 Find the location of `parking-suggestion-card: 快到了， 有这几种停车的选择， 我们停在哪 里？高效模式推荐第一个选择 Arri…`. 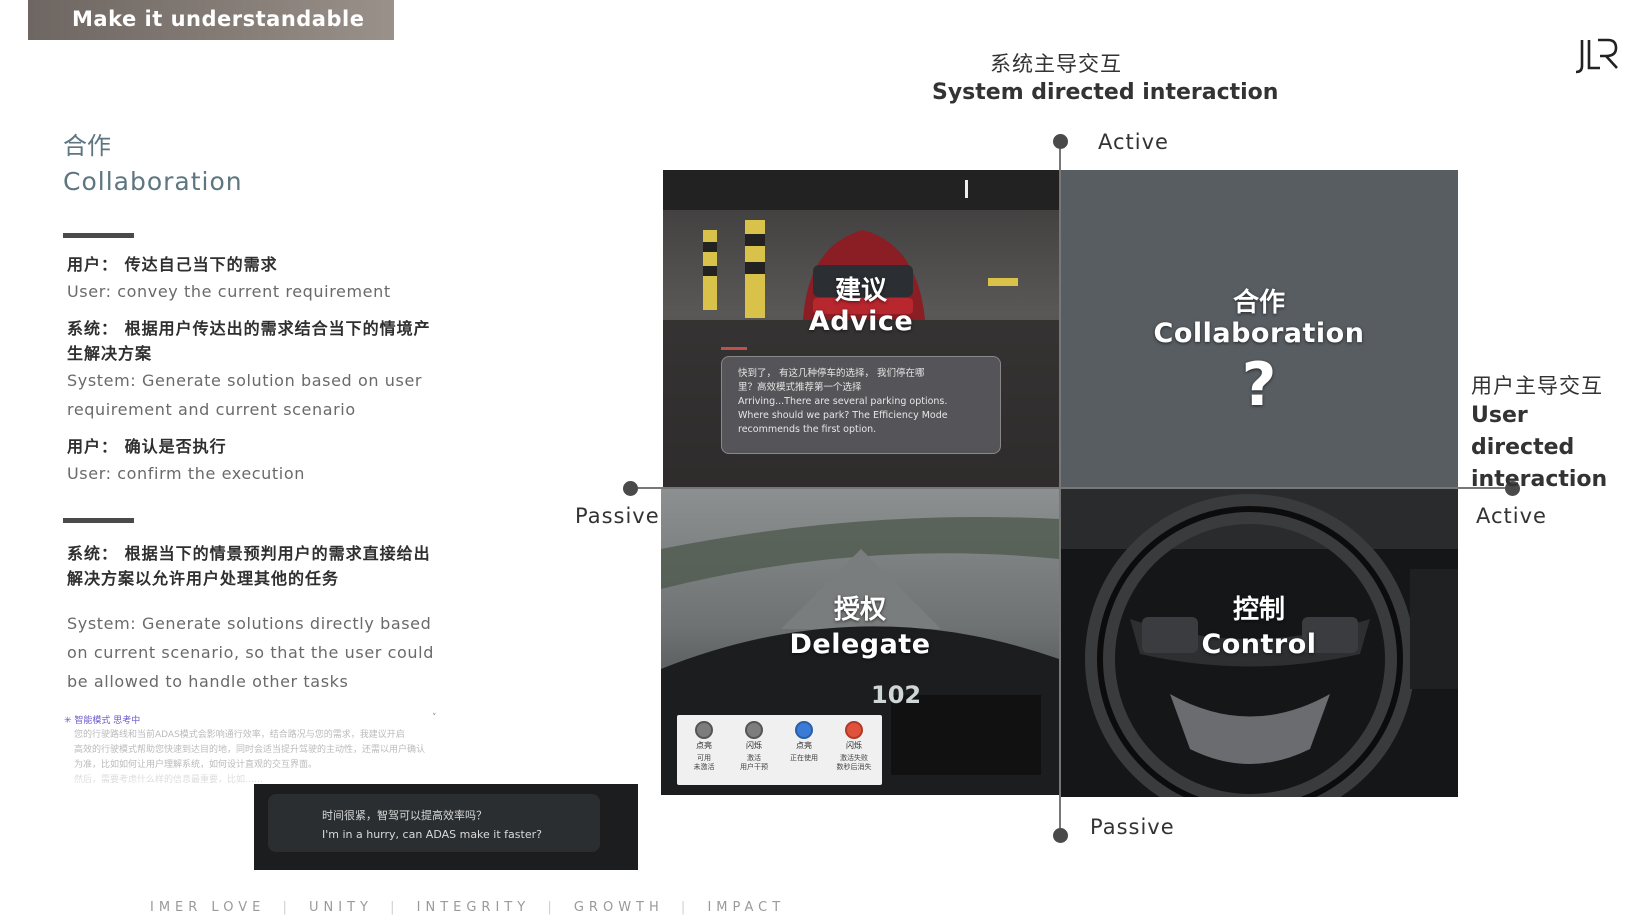

parking-suggestion-card: 快到了， 有这几种停车的选择， 我们停在哪 里？高效模式推荐第一个选择 Arri… is located at coordinates (861, 405).